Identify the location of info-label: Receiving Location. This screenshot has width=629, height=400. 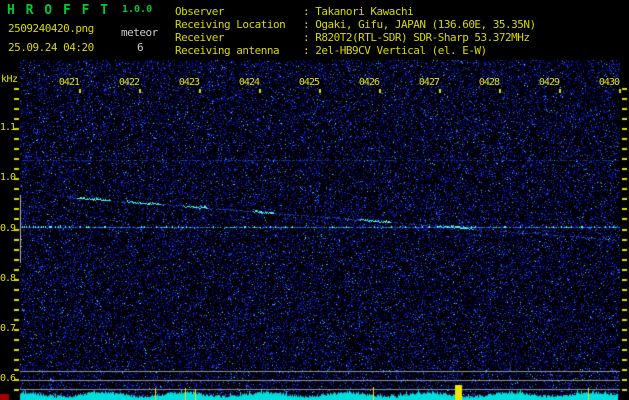
(230, 24).